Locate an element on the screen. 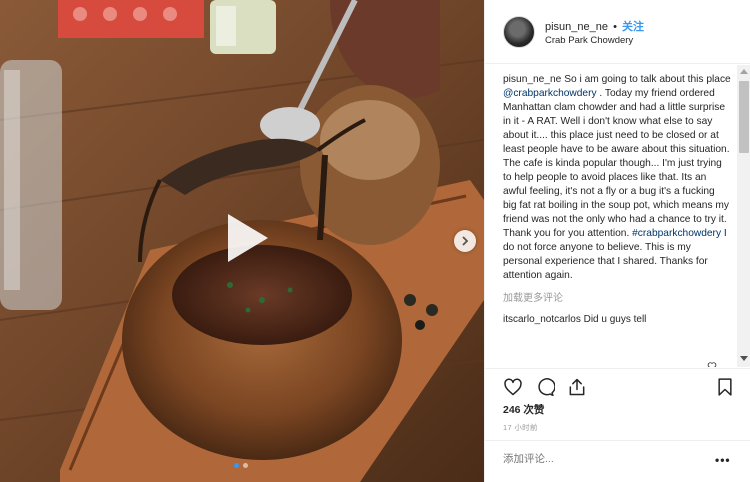 This screenshot has width=750, height=482. carousel-indicator is located at coordinates (241, 465).